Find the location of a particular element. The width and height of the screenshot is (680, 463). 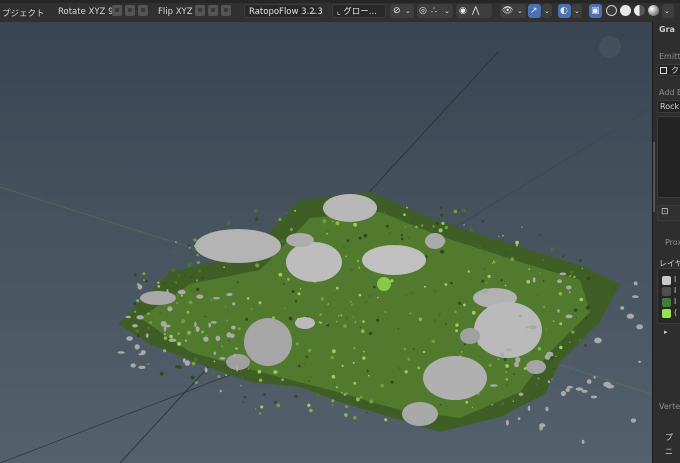

gizmo-toggle: ↗ is located at coordinates (534, 11).